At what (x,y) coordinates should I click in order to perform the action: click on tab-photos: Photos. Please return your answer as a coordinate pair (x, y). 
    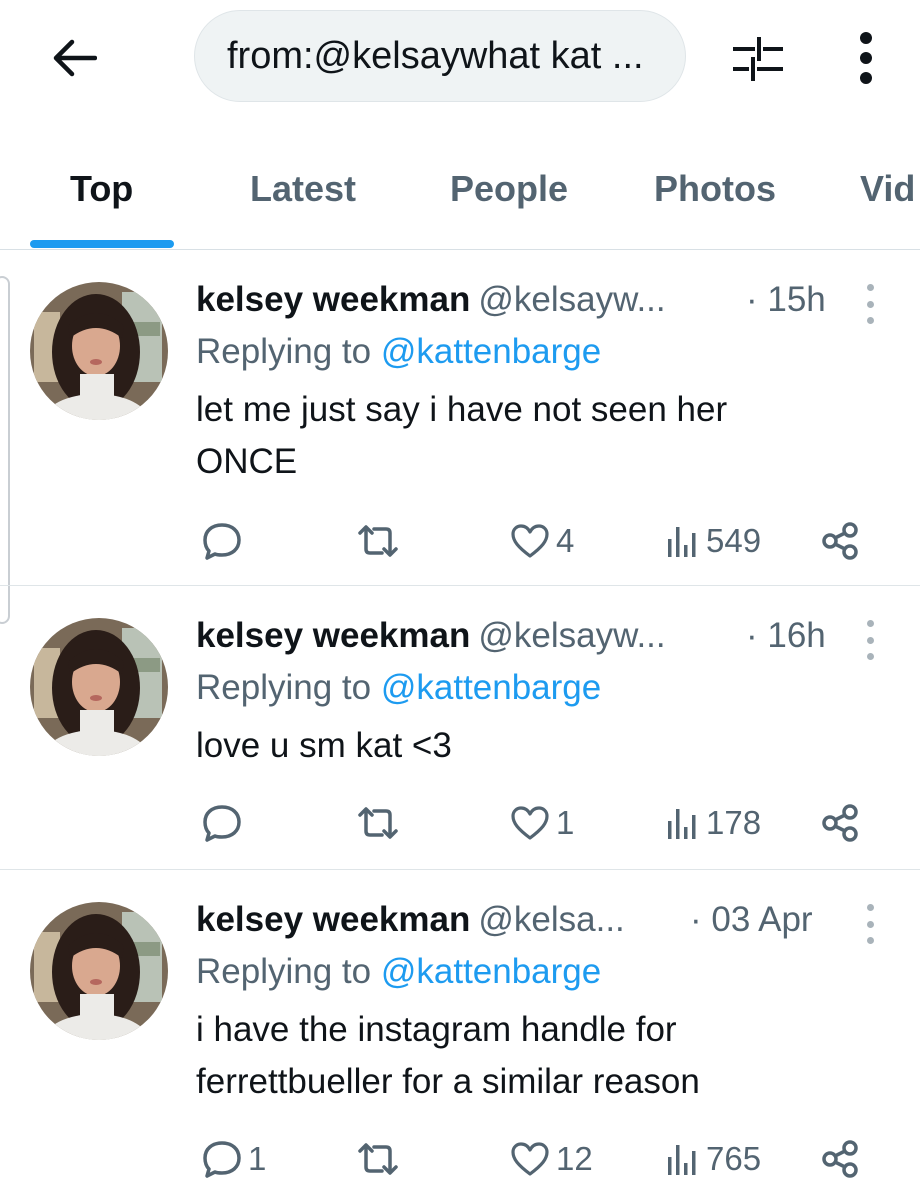
    Looking at the image, I should click on (715, 189).